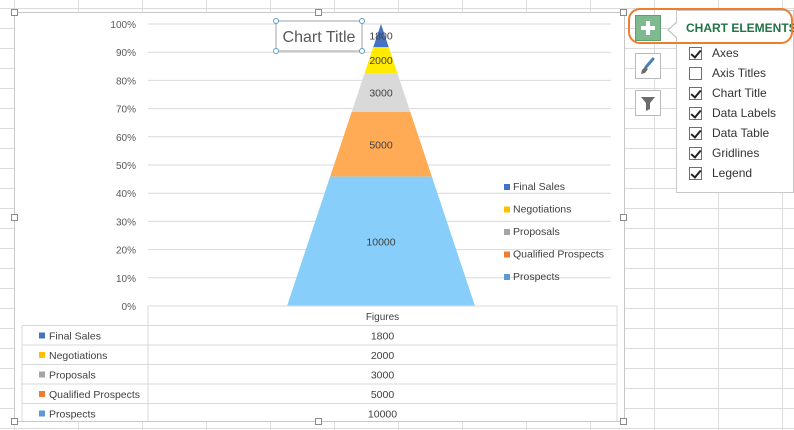  What do you see at coordinates (739, 73) in the screenshot?
I see `panel-item-label: Axis Titles` at bounding box center [739, 73].